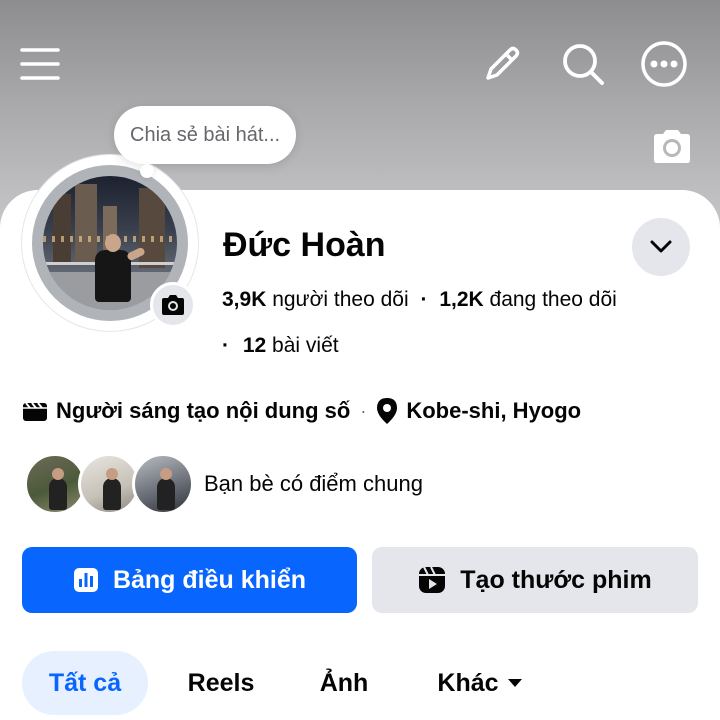 The image size is (720, 720). I want to click on creator-category: Người sáng tạo nội dung số, so click(203, 410).